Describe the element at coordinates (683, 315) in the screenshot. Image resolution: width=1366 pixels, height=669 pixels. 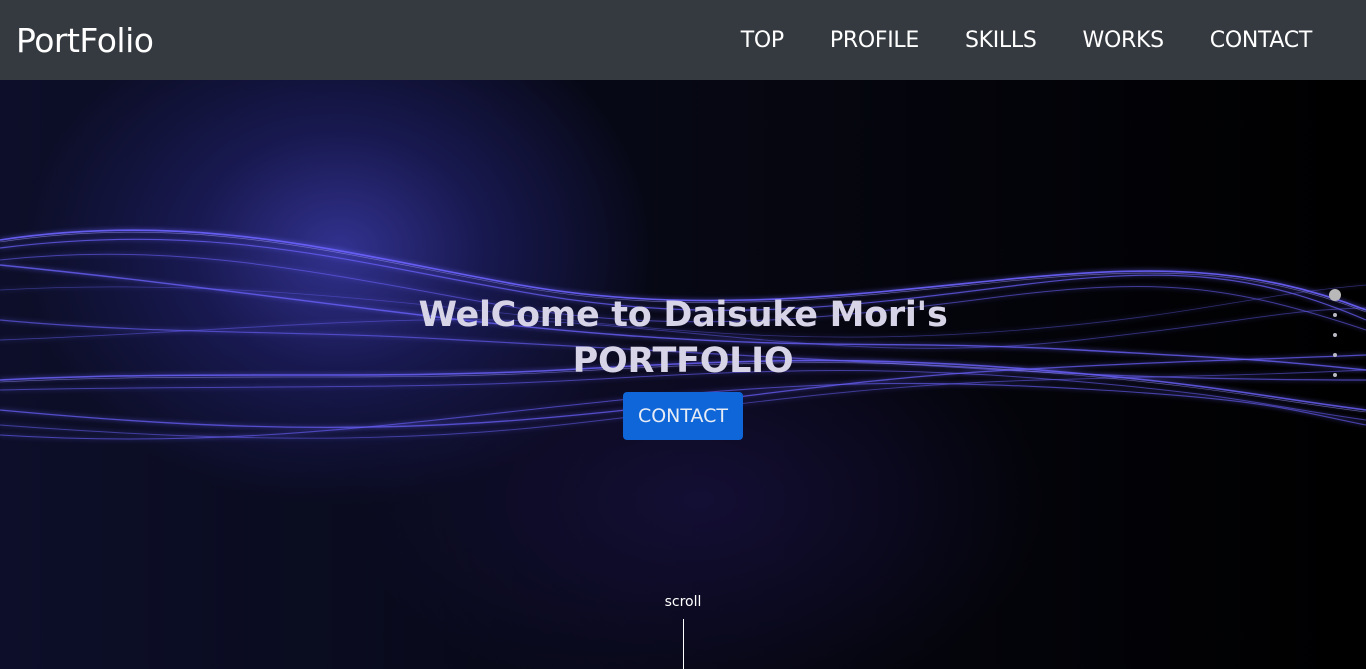
I see `hero-title-line1: WelCome to Daisuke Mori's` at that location.